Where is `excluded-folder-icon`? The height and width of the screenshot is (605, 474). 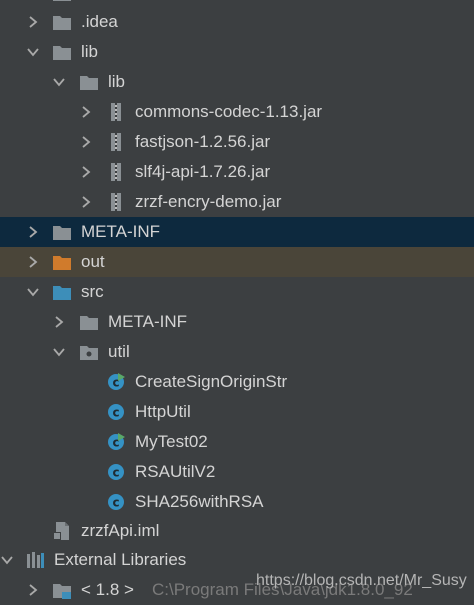
excluded-folder-icon is located at coordinates (62, 262).